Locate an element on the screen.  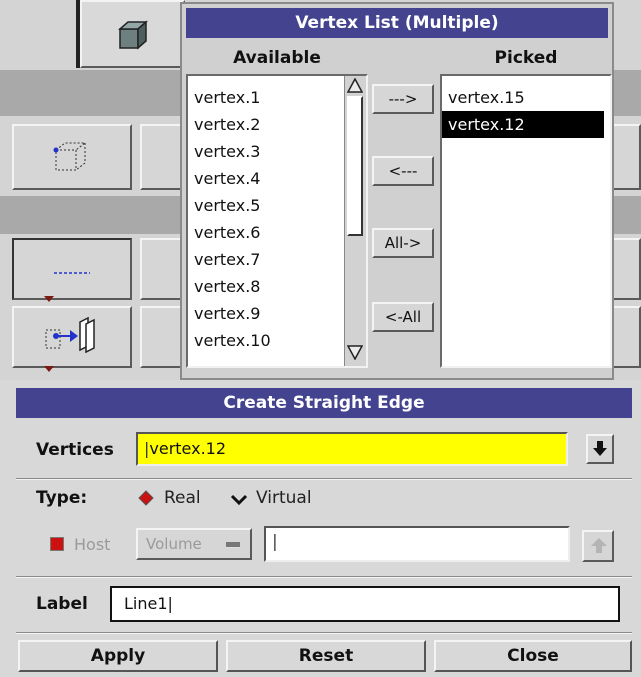
form-title: Create Straight Edge is located at coordinates (324, 403).